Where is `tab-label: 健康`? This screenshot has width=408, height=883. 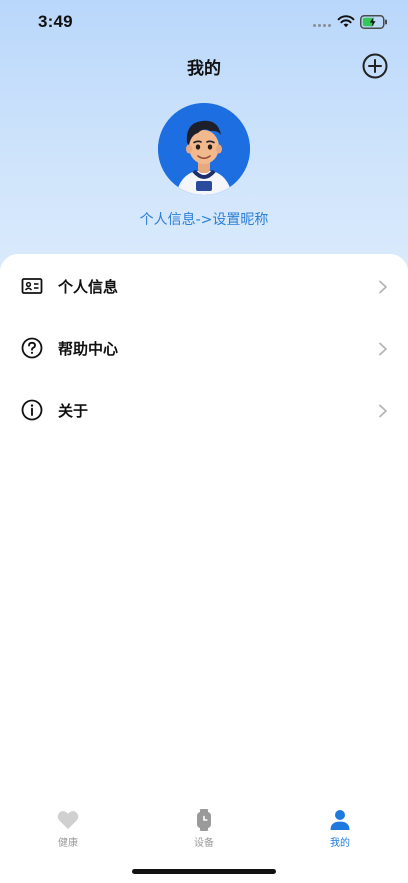
tab-label: 健康 is located at coordinates (68, 843).